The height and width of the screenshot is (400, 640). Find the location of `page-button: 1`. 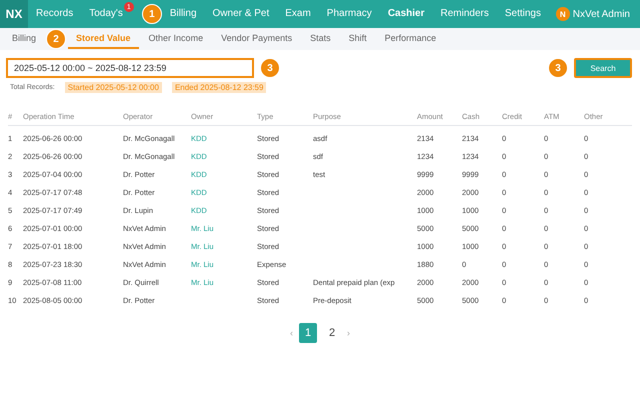

page-button: 1 is located at coordinates (308, 333).